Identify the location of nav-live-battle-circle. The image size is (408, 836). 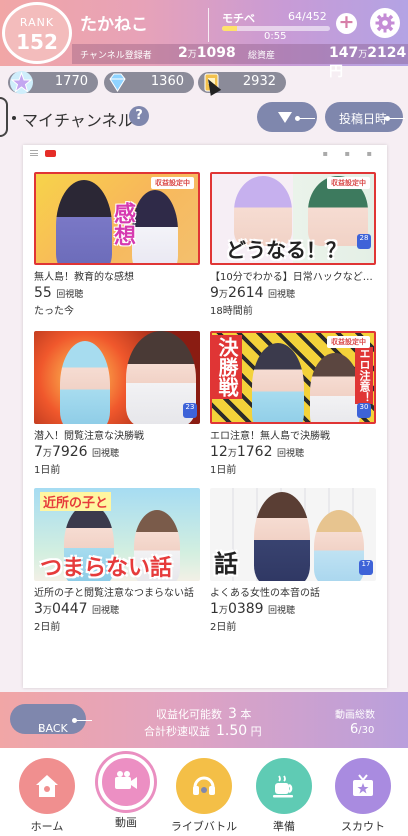
(204, 786).